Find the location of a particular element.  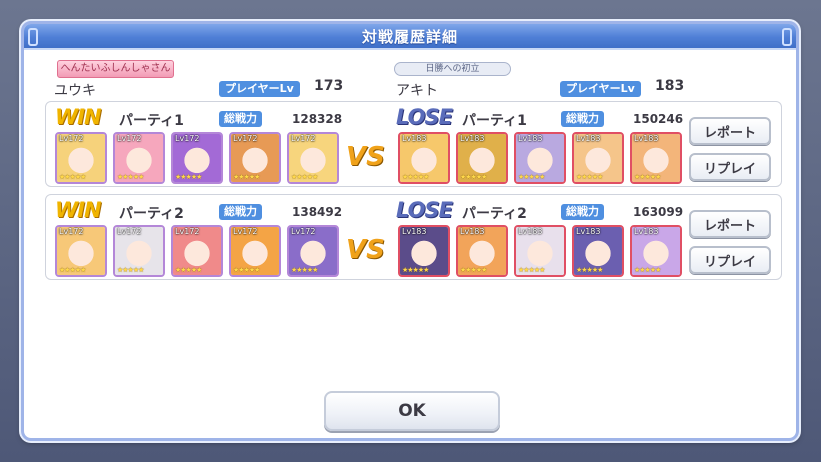

opponent-name: アキト is located at coordinates (417, 91).